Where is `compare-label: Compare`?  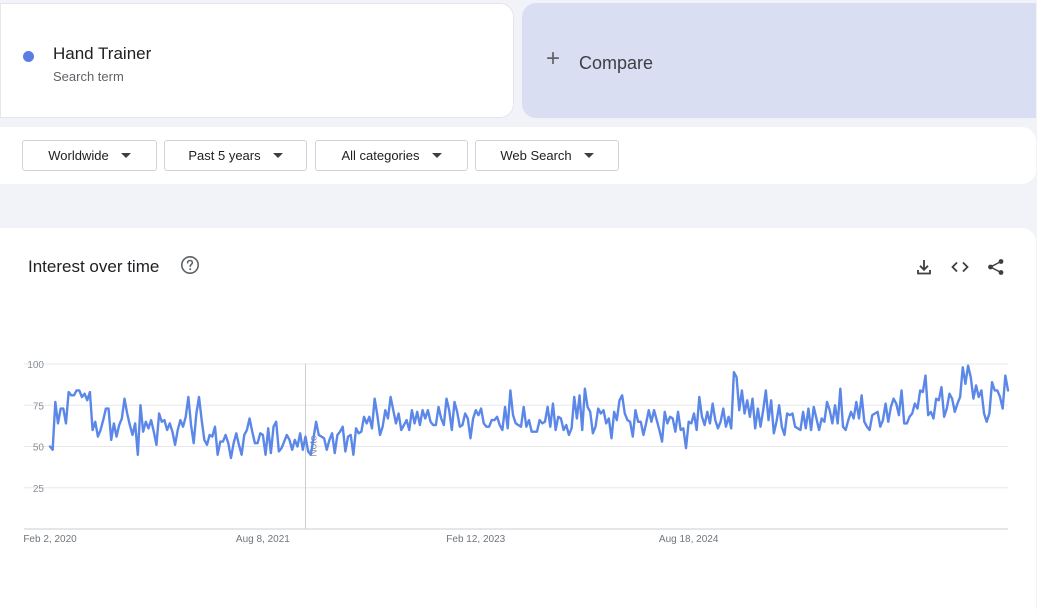
compare-label: Compare is located at coordinates (616, 63).